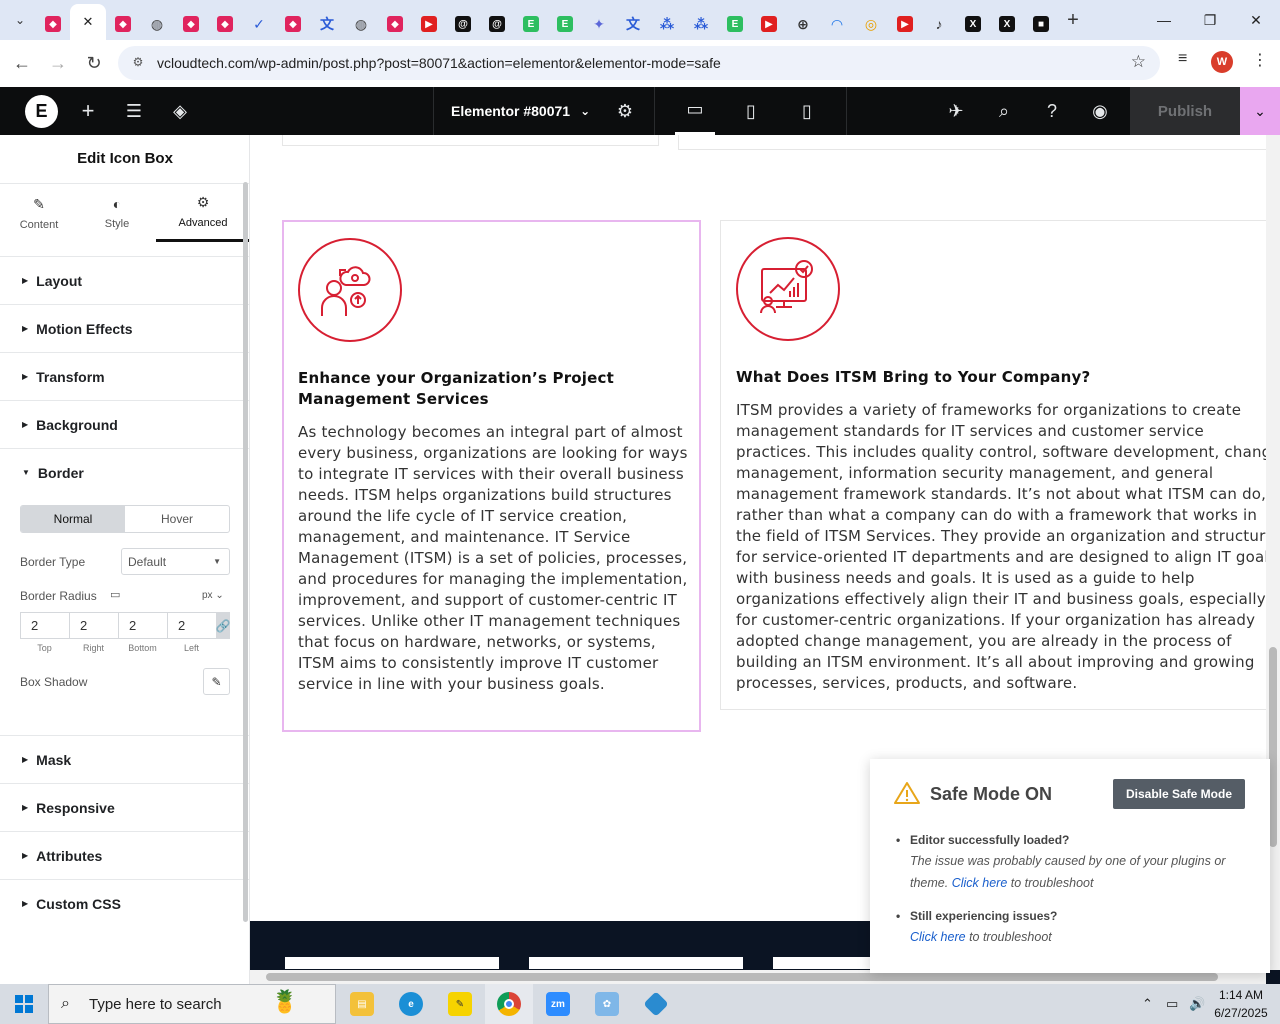 The image size is (1280, 1024). Describe the element at coordinates (134, 111) in the screenshot. I see `site-settings-sliders-icon: ☰` at that location.